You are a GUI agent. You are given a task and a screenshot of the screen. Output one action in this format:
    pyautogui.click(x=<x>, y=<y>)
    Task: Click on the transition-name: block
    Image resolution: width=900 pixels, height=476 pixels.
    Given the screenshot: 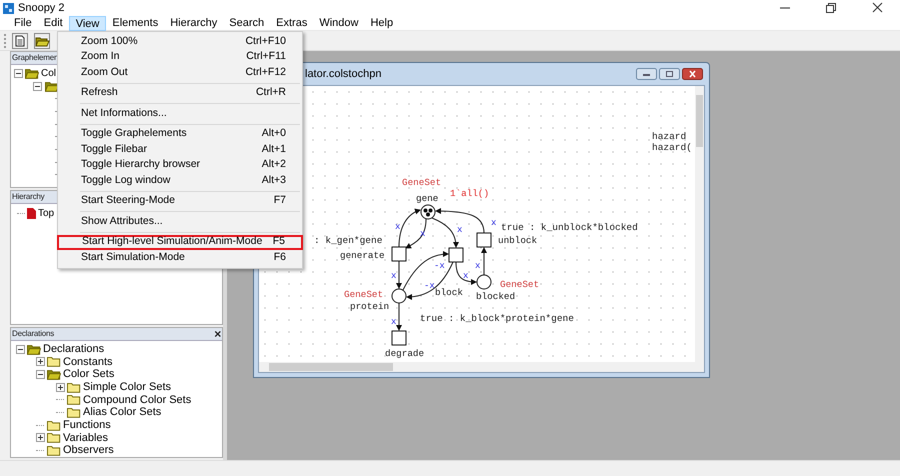 What is the action you would take?
    pyautogui.click(x=449, y=292)
    